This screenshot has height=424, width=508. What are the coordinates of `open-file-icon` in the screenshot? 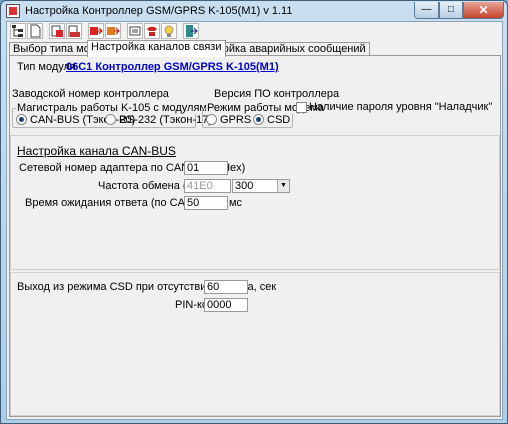 It's located at (57, 31).